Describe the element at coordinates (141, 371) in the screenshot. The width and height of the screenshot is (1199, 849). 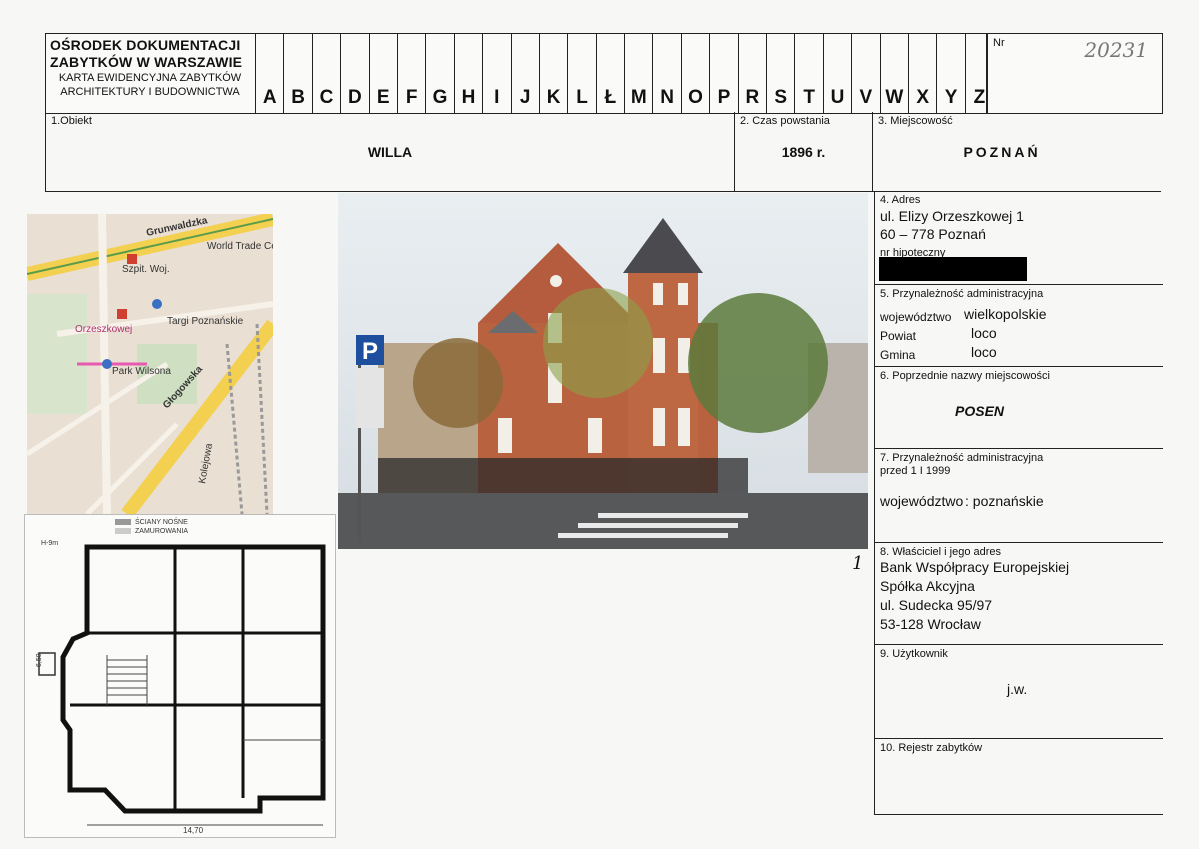
I see `map-label-park: Park Wilsona` at that location.